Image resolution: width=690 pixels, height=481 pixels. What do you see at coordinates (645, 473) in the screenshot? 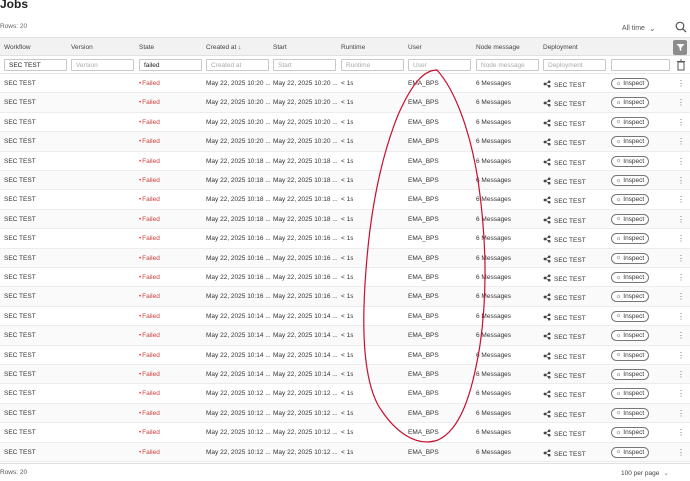
I see `per-page-select: 100 per page ⌄` at bounding box center [645, 473].